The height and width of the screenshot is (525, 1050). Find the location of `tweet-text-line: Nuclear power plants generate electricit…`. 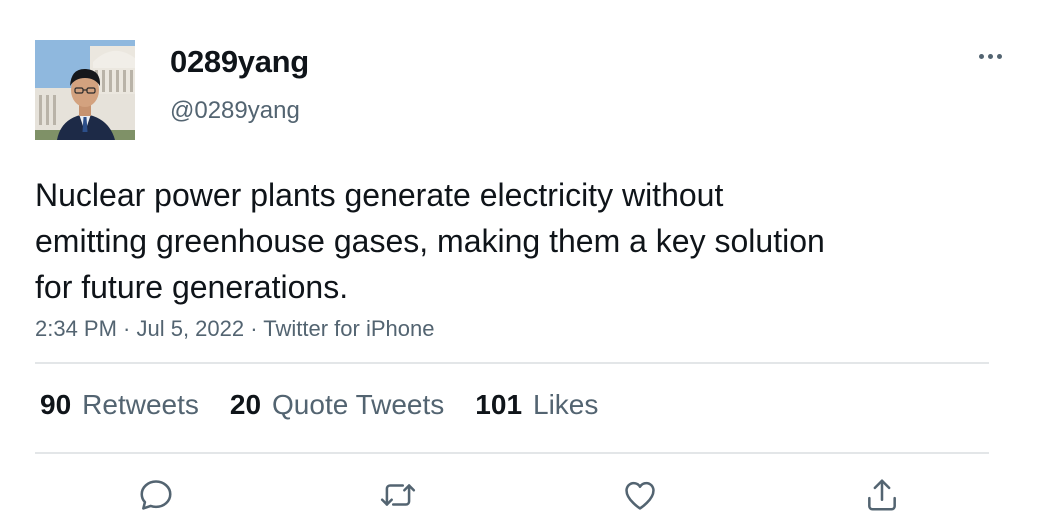

tweet-text-line: Nuclear power plants generate electricit… is located at coordinates (379, 195).